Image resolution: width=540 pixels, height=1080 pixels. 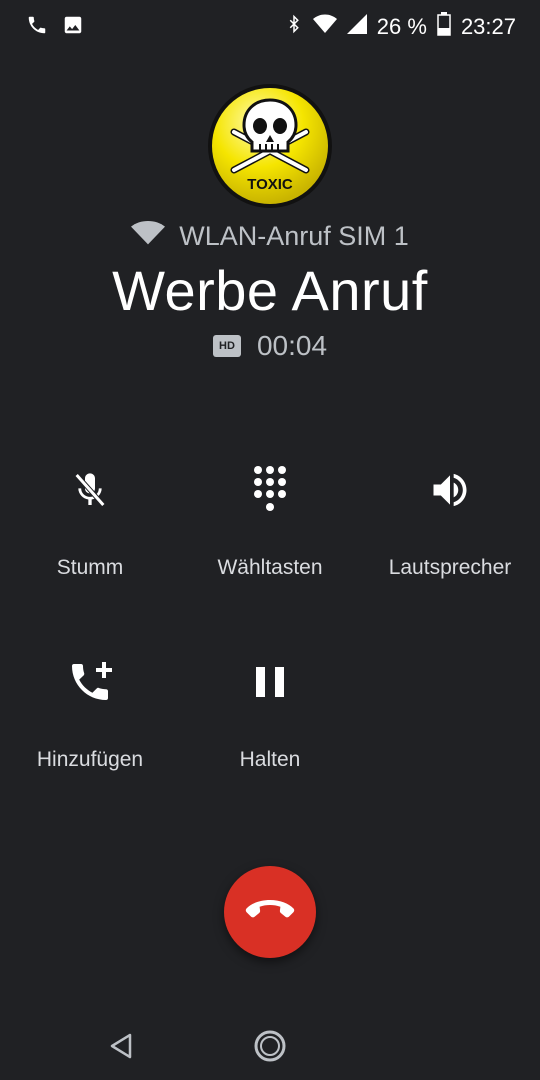 I want to click on dialpad-button: Wähltasten, so click(x=270, y=520).